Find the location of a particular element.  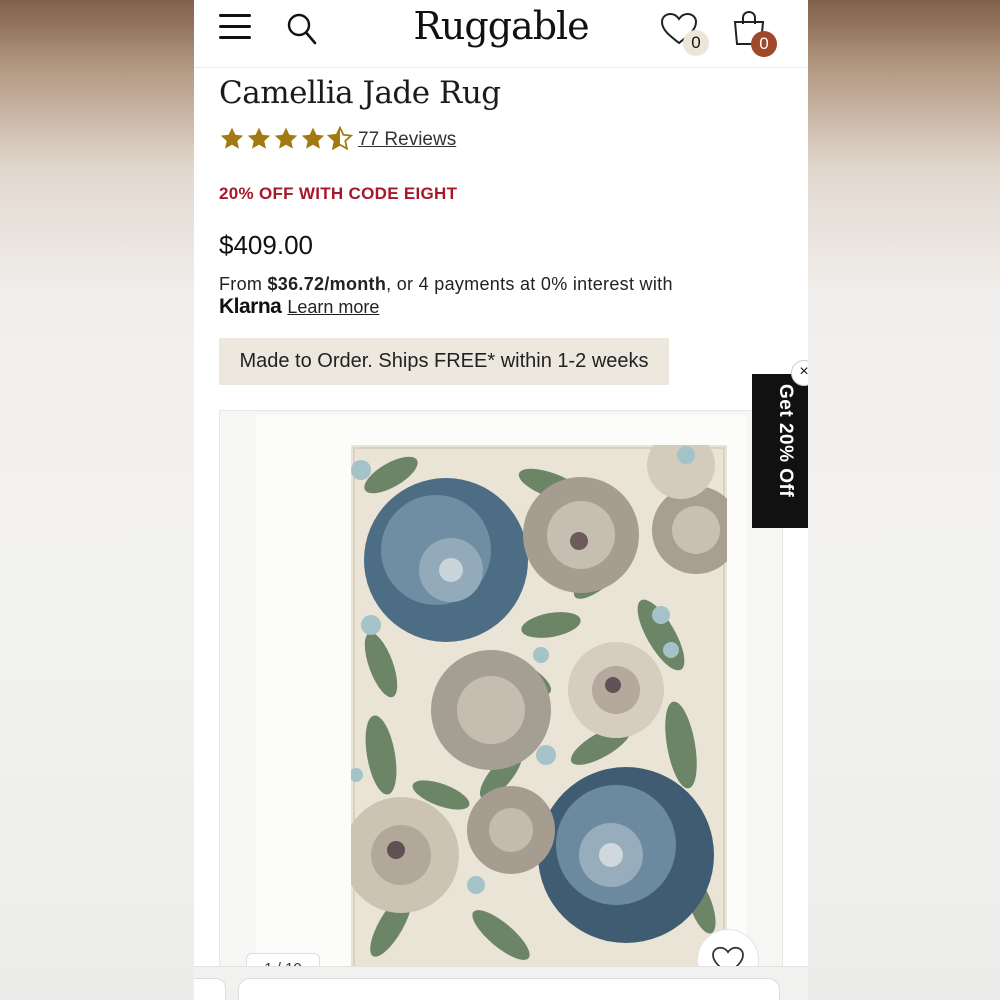

top-nav-bar: Ruggable 0 0 is located at coordinates (501, 34).